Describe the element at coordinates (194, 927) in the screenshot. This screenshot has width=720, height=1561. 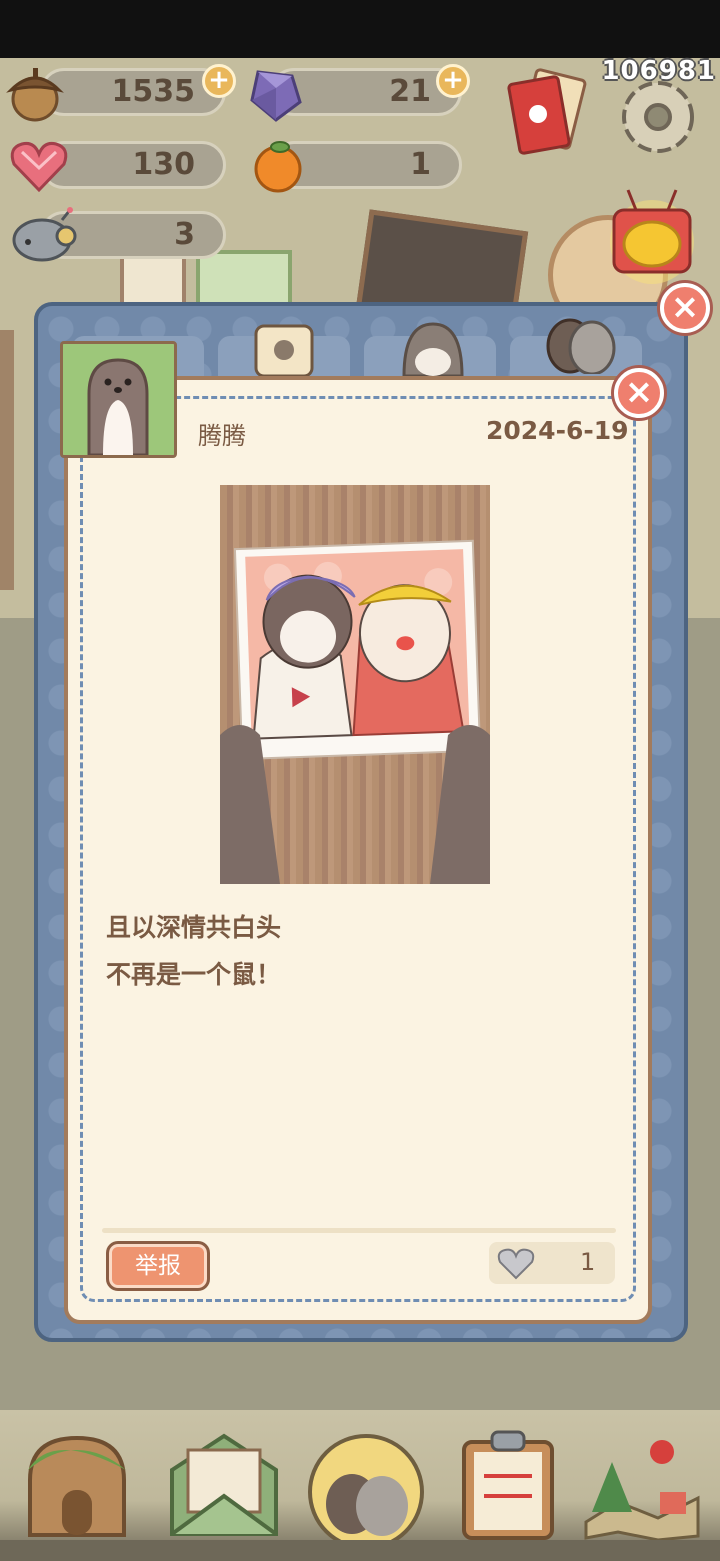
I see `post-text-line: 且以深情共白头` at that location.